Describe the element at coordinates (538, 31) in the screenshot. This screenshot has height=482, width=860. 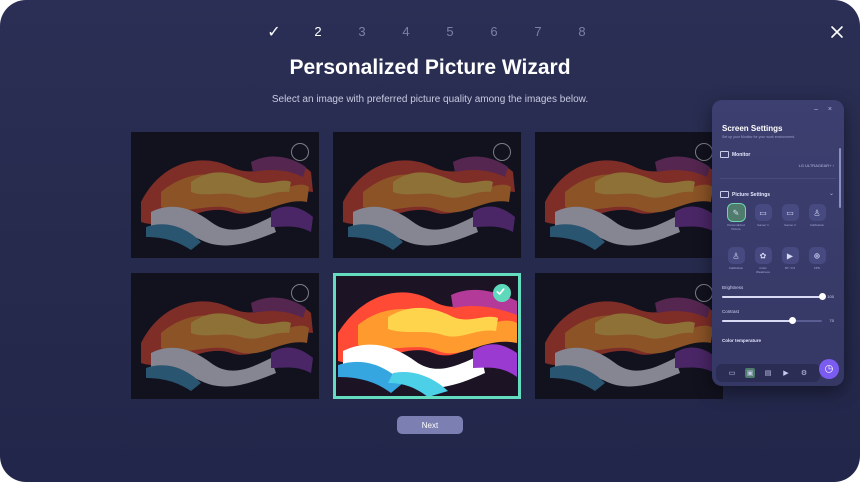
I see `step-7: 7` at that location.